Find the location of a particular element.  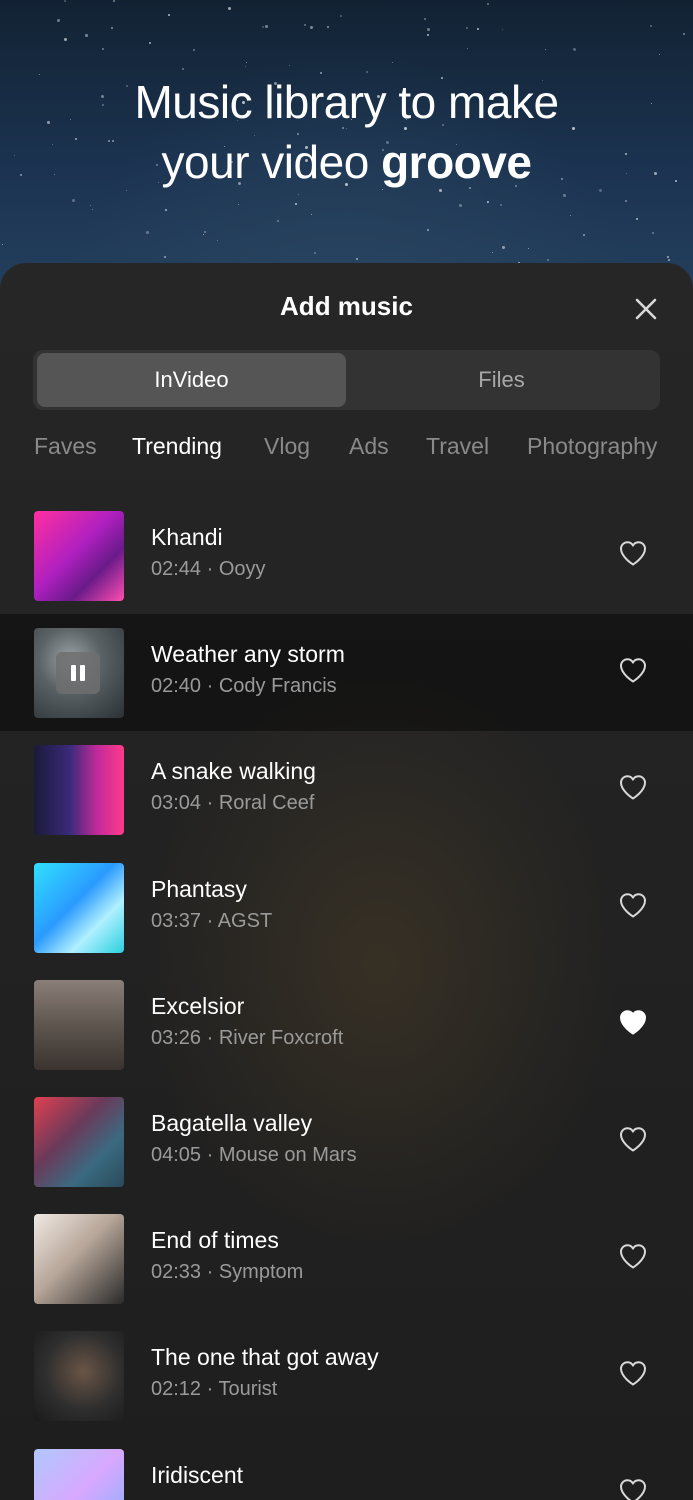

headline-line-1: Music library to make is located at coordinates (346, 102).